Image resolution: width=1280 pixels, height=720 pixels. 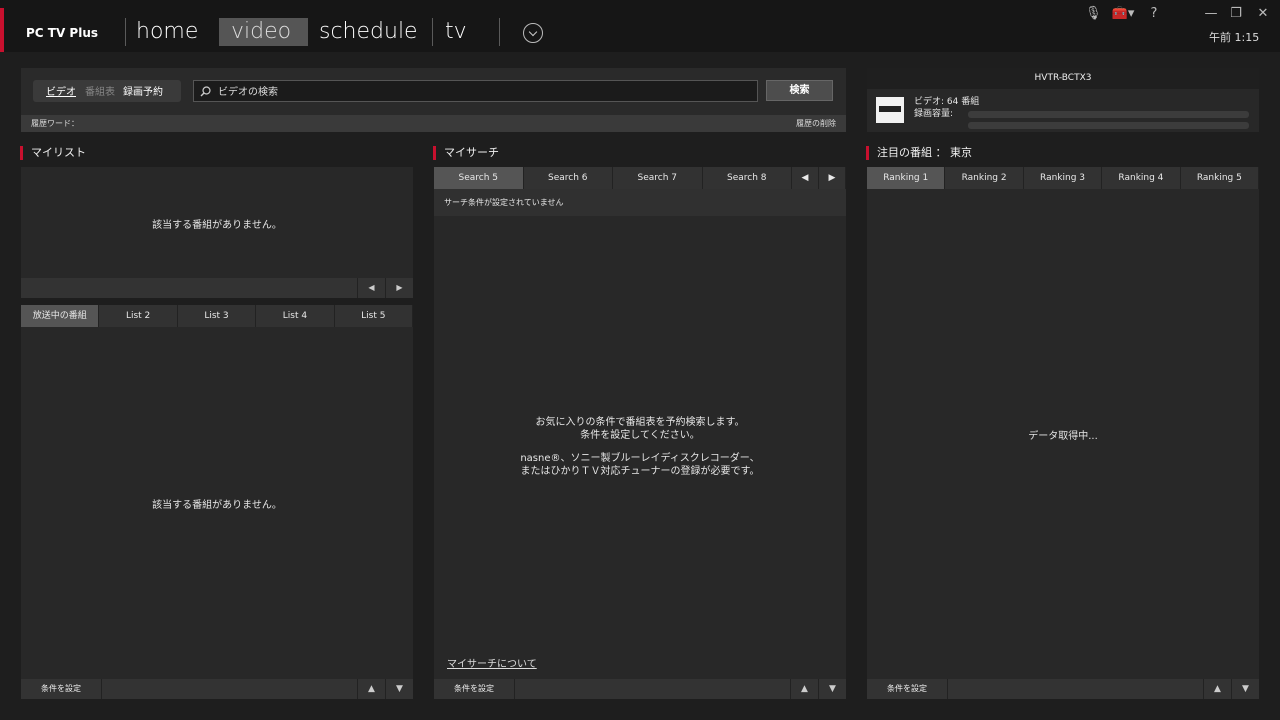 I want to click on mylist-tabs: 放送中の番組 List 2 List 3 List 4 List 5, so click(x=217, y=316).